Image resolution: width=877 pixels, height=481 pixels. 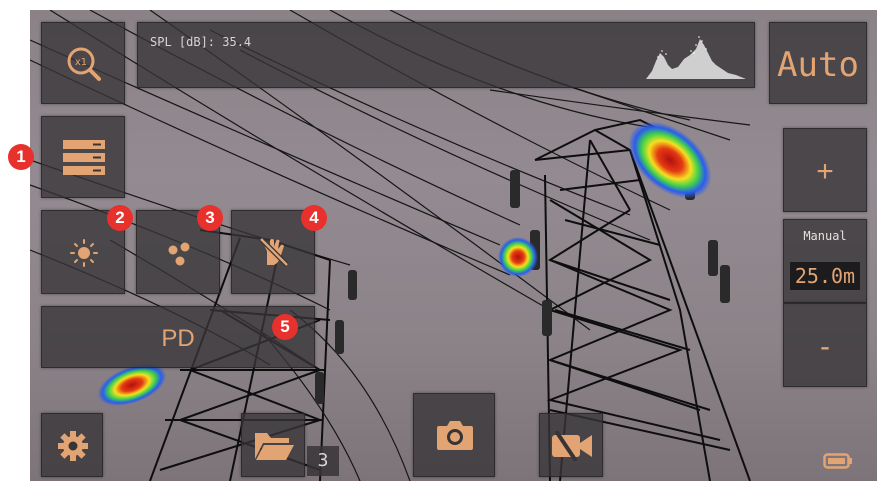 I want to click on zoom-button: x1, so click(x=83, y=63).